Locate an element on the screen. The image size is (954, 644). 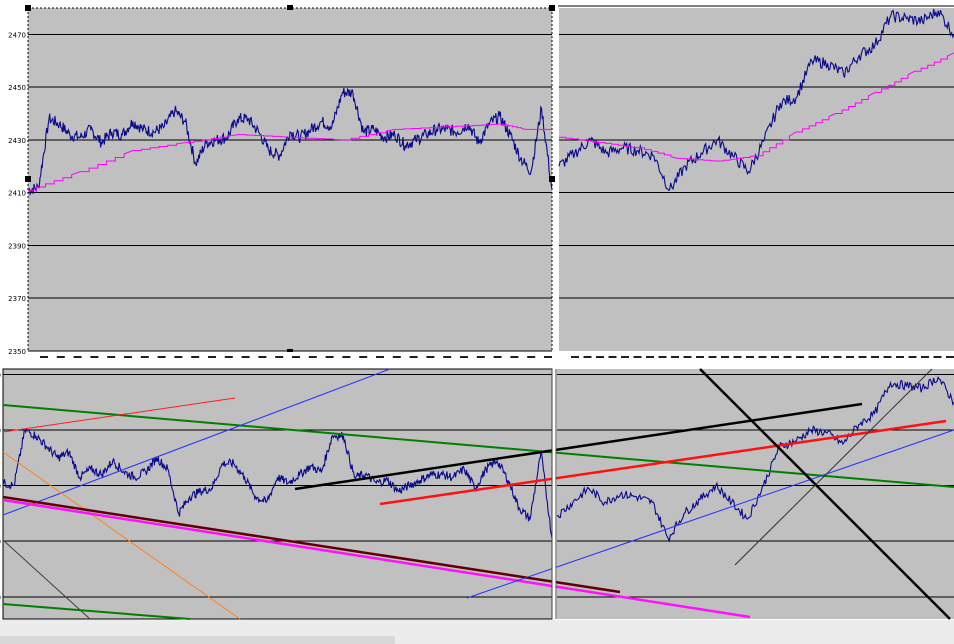
y-tick-label: 2430 is located at coordinates (17, 141).